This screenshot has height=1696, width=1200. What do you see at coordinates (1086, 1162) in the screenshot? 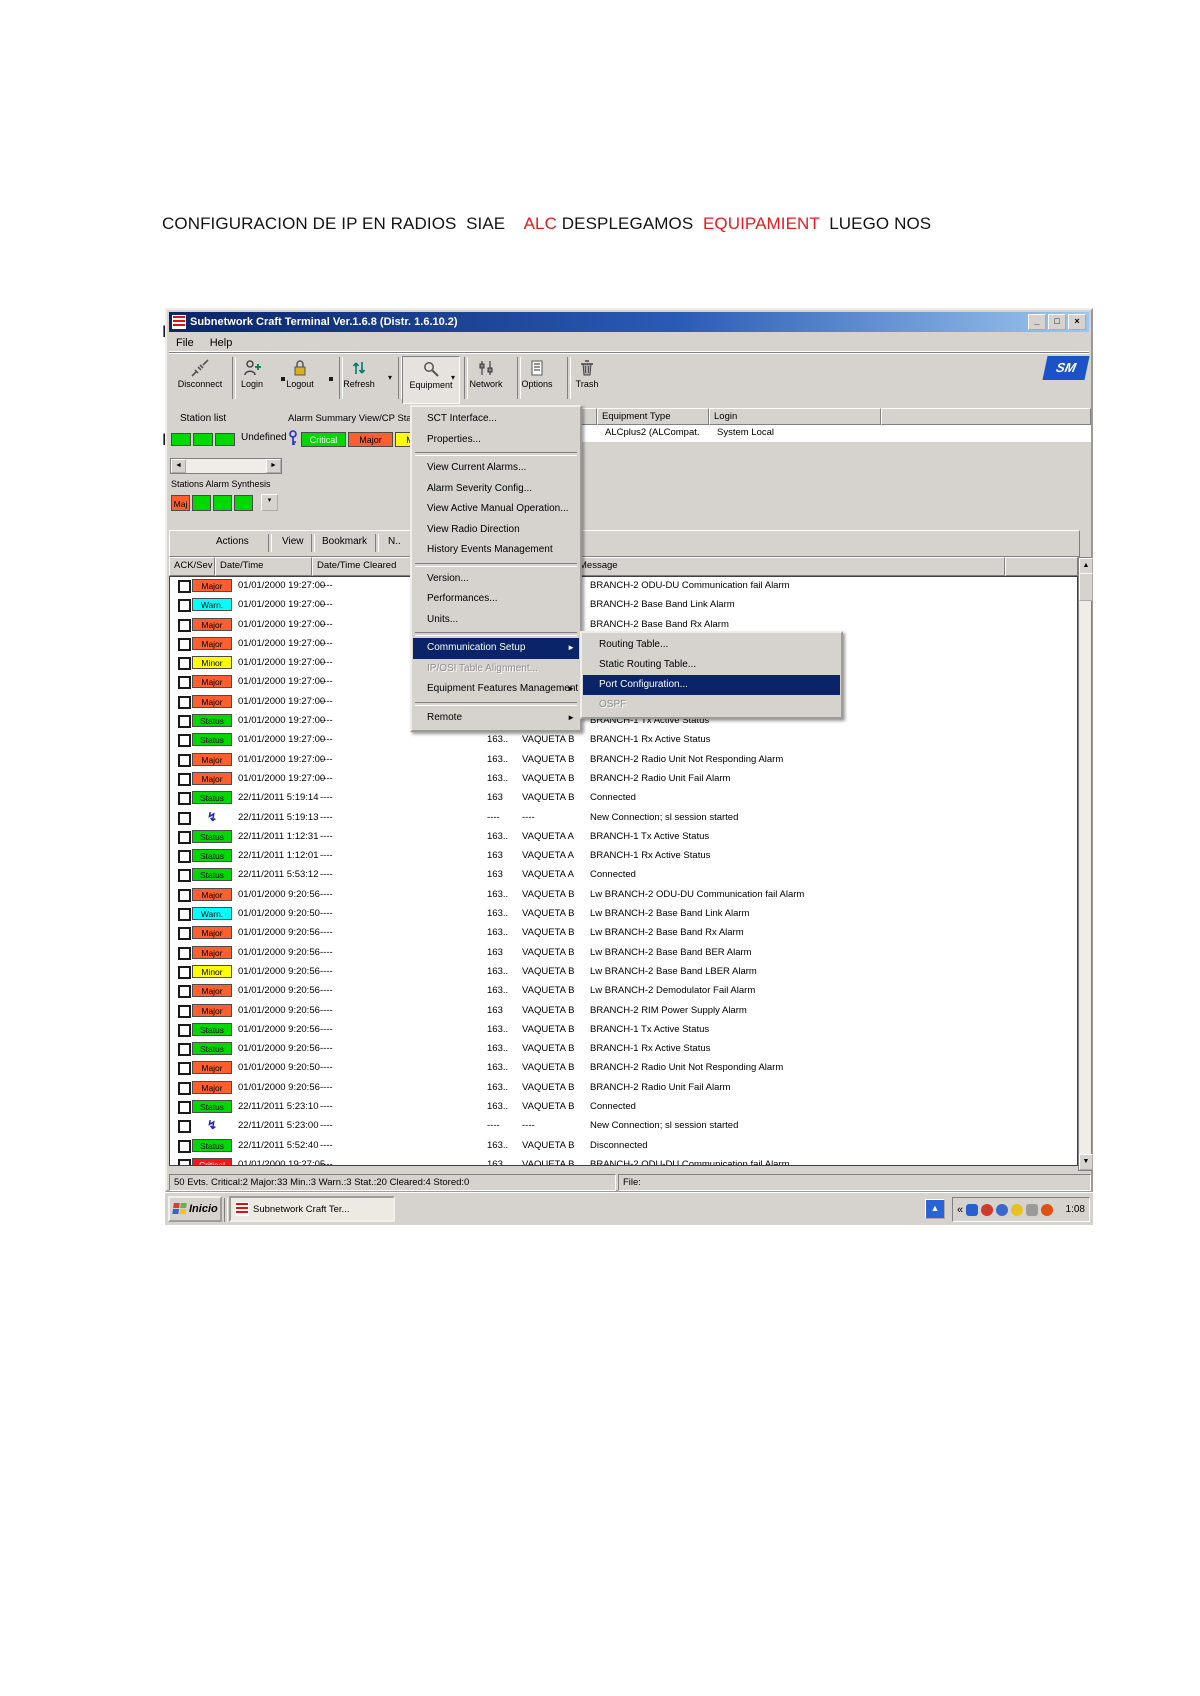
I see `scroll-down-button: ▼` at bounding box center [1086, 1162].